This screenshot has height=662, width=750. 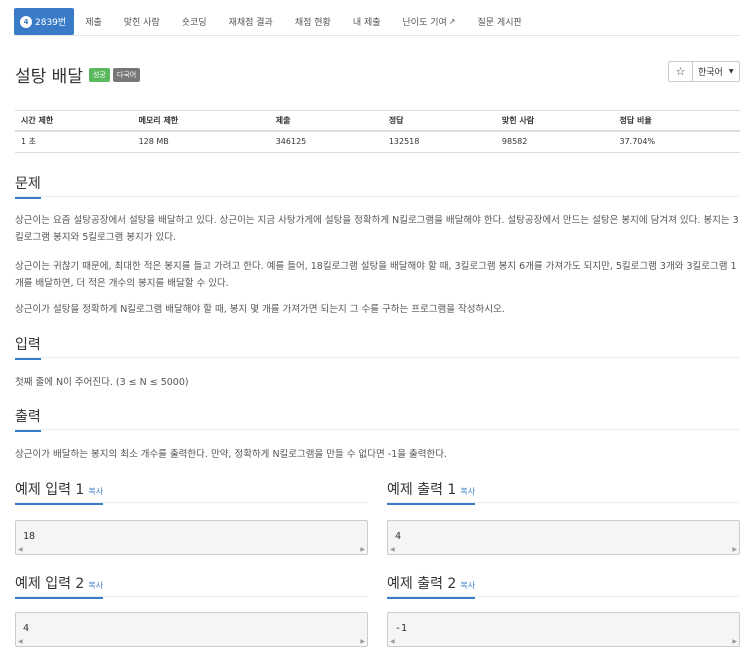 I want to click on table-header-row: 시간 제한 메모리 제한 제출 정답 맞힌 사람 정답 비율, so click(x=377, y=121).